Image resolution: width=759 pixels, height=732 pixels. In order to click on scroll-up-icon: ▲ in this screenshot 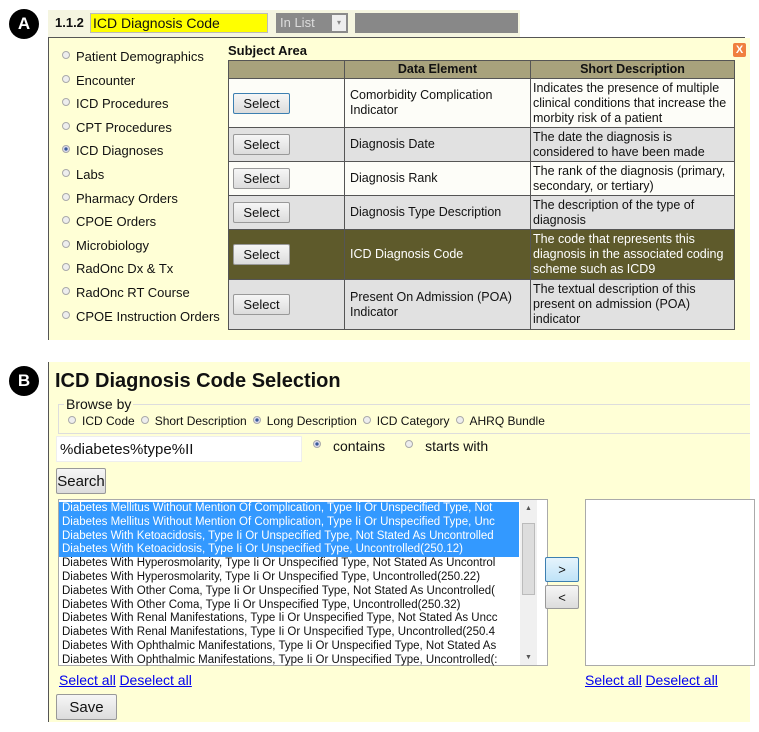, I will do `click(528, 508)`.